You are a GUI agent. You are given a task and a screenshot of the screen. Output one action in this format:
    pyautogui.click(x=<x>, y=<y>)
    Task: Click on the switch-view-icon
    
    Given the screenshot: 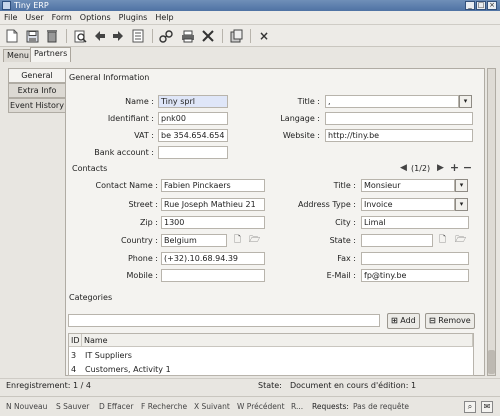 What is the action you would take?
    pyautogui.click(x=138, y=36)
    